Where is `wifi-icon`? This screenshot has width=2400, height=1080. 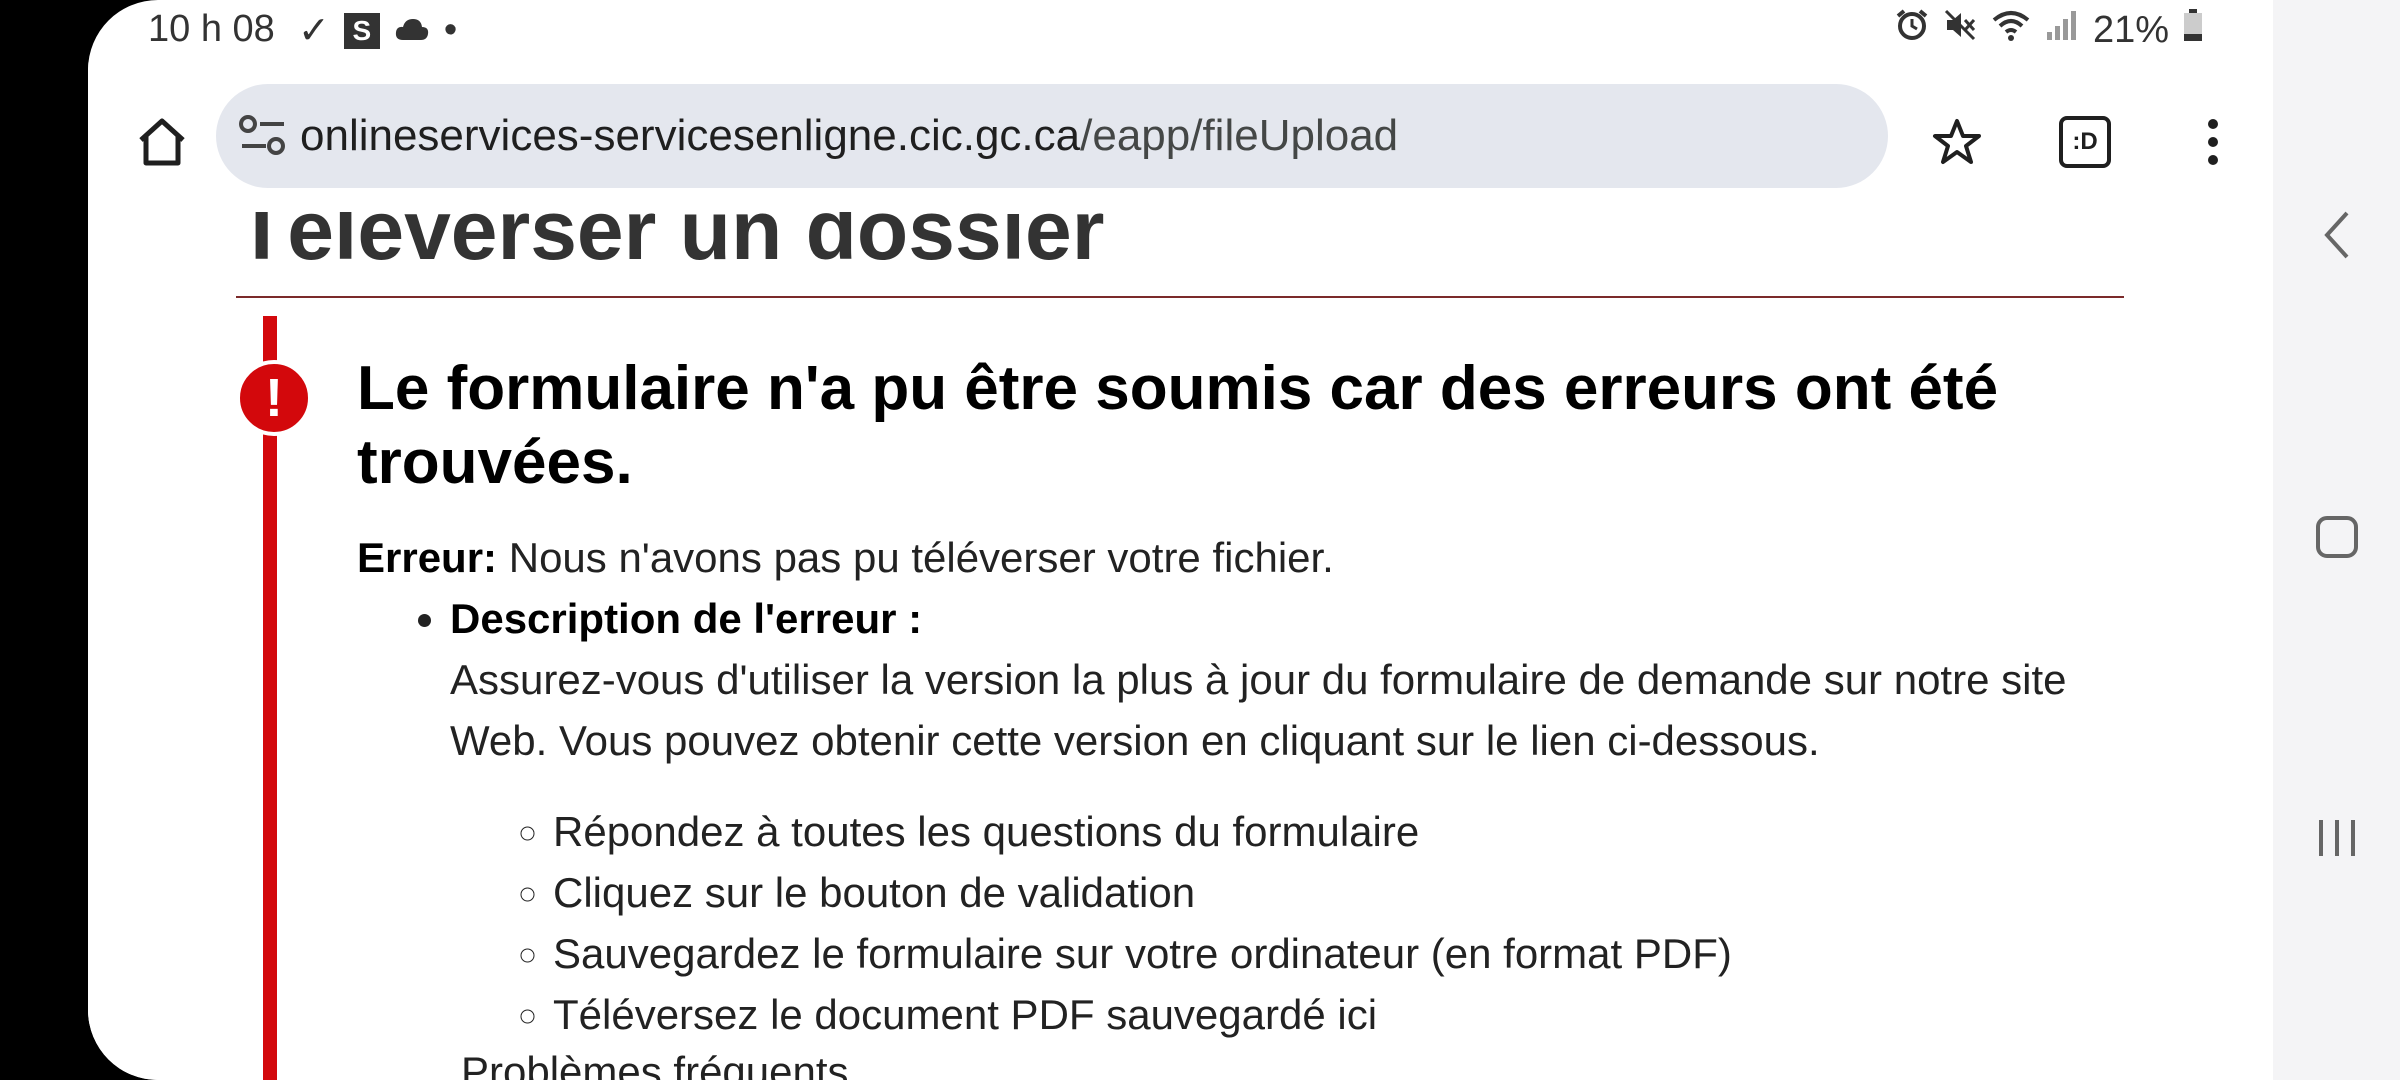
wifi-icon is located at coordinates (2011, 30).